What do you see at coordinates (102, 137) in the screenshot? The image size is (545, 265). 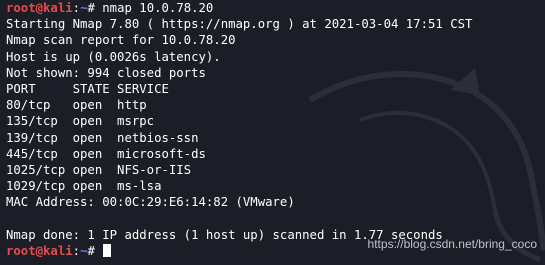 I see `output-line: 139/tcp open netbios-ssn` at bounding box center [102, 137].